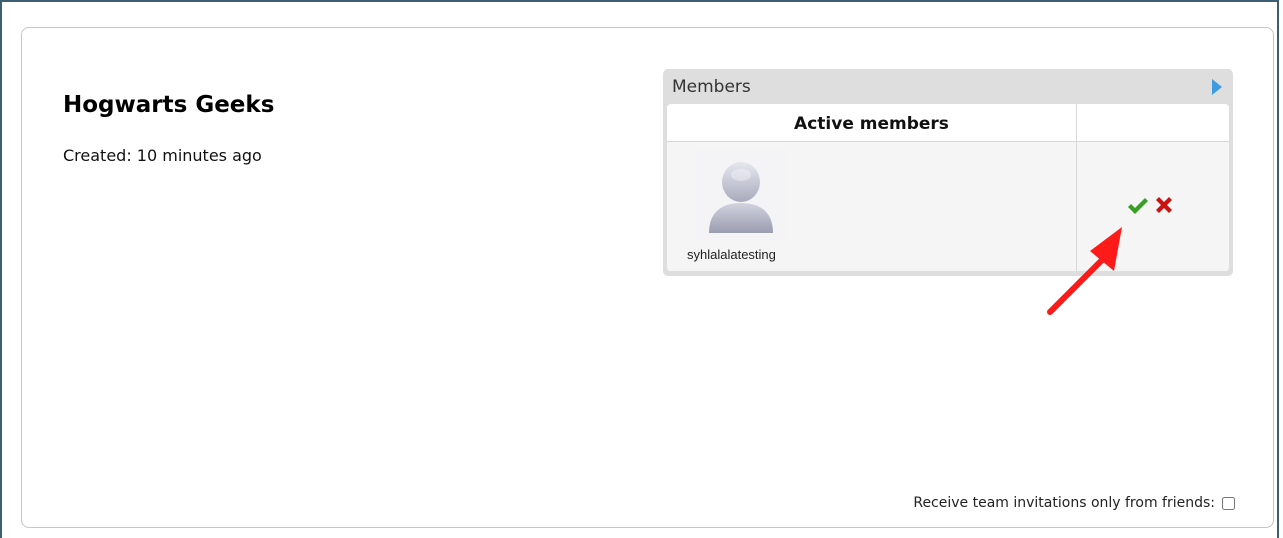 Image resolution: width=1283 pixels, height=538 pixels. Describe the element at coordinates (872, 206) in the screenshot. I see `member-cell: syhlalalatesting` at that location.